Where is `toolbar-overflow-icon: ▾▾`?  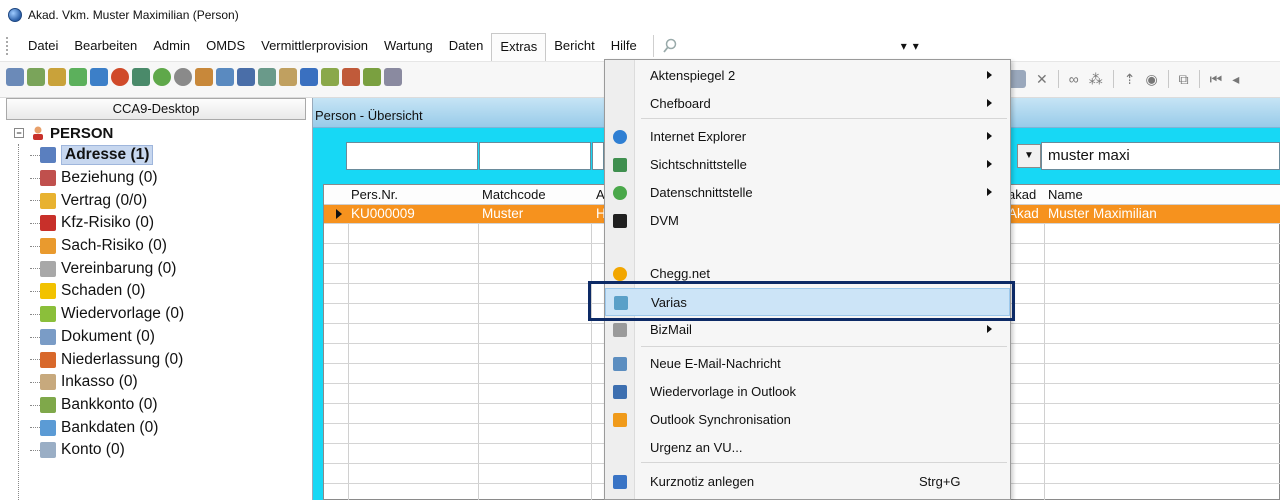 toolbar-overflow-icon: ▾▾ is located at coordinates (913, 46).